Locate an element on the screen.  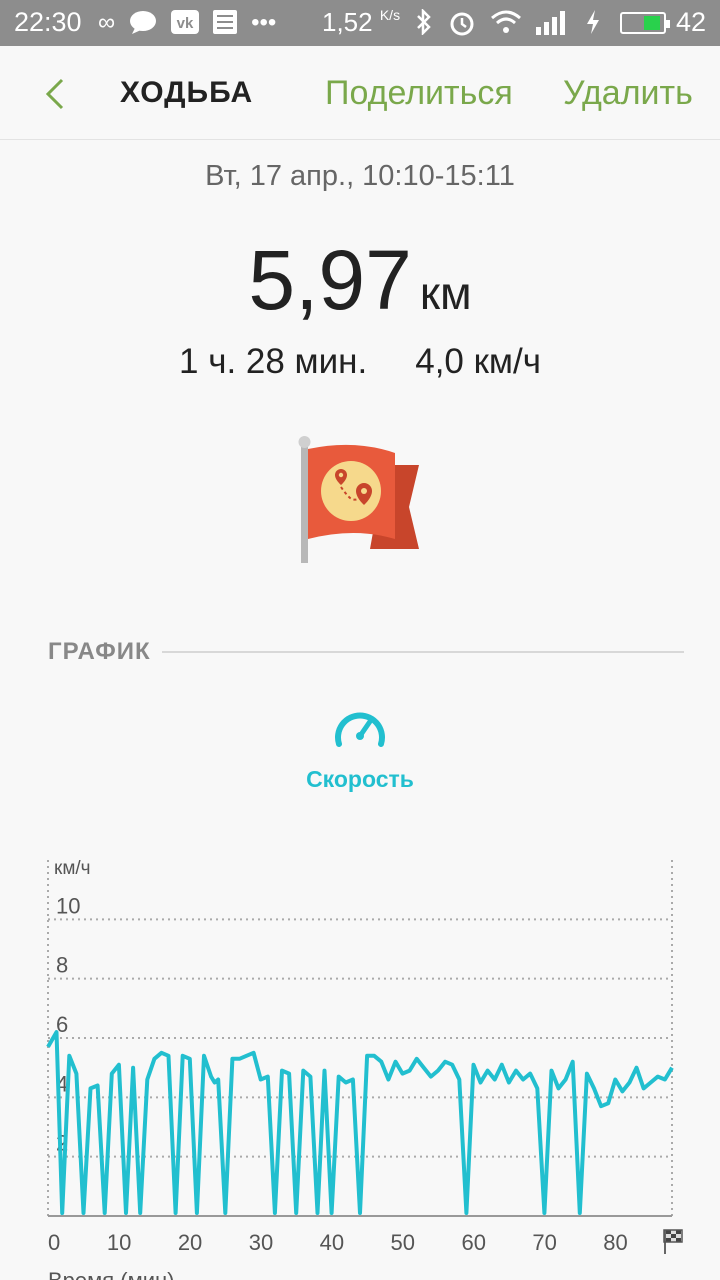
x-tick-label: 80 is located at coordinates (615, 1242).